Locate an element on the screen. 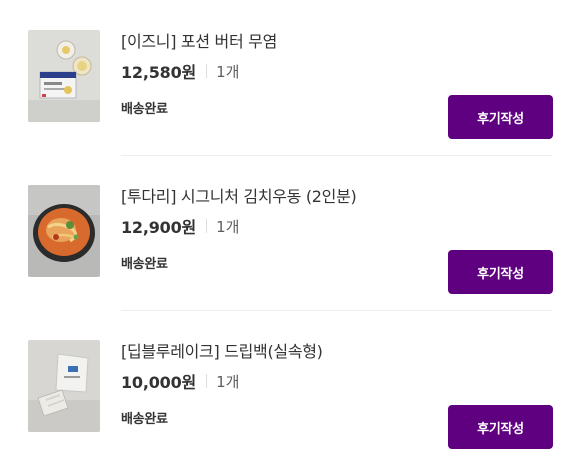 The width and height of the screenshot is (580, 466). price-row: 12,900원 1개 is located at coordinates (180, 226).